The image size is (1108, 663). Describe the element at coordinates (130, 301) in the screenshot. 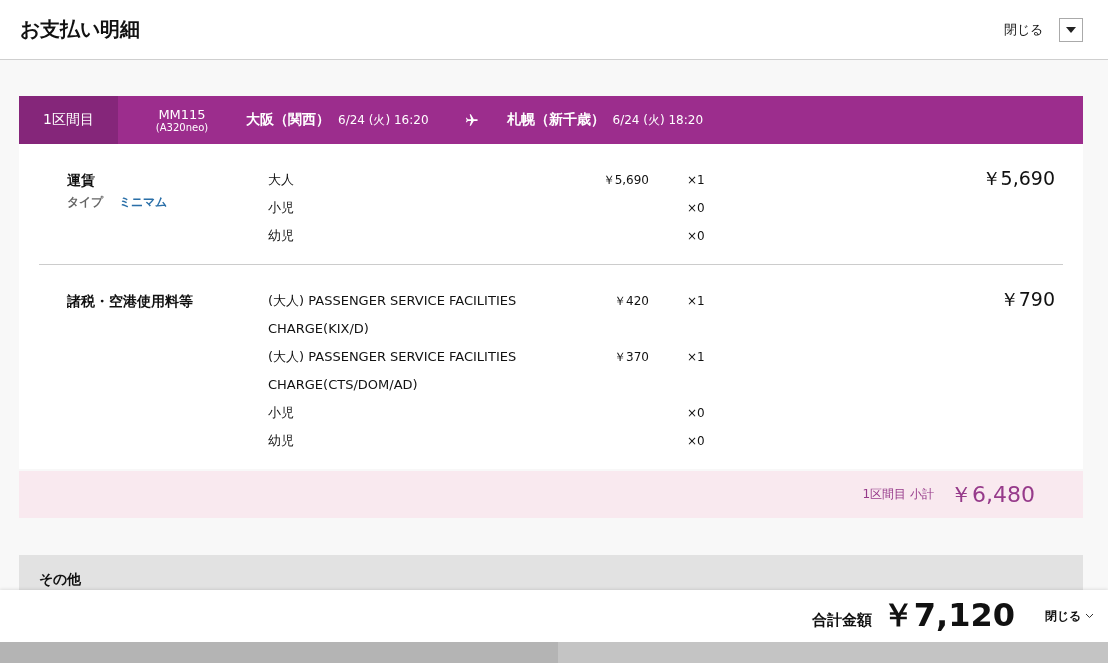

I see `section-title: 諸税・空港使用料等` at that location.